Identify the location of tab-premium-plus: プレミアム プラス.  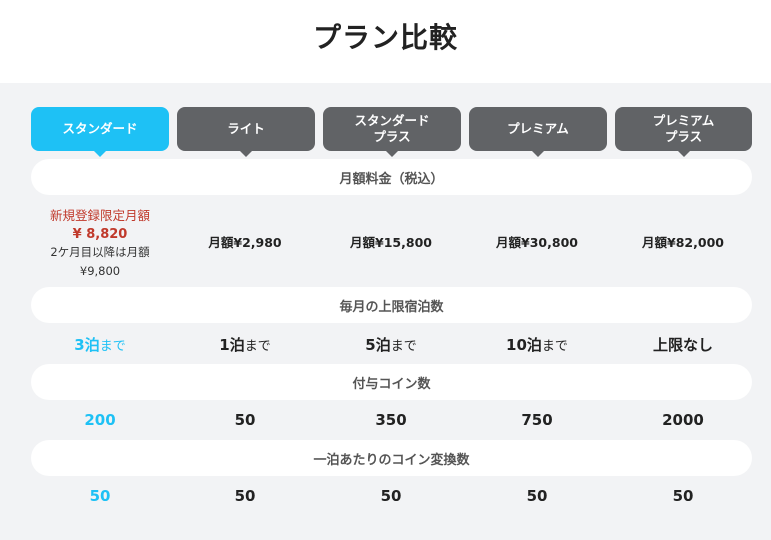
(683, 132).